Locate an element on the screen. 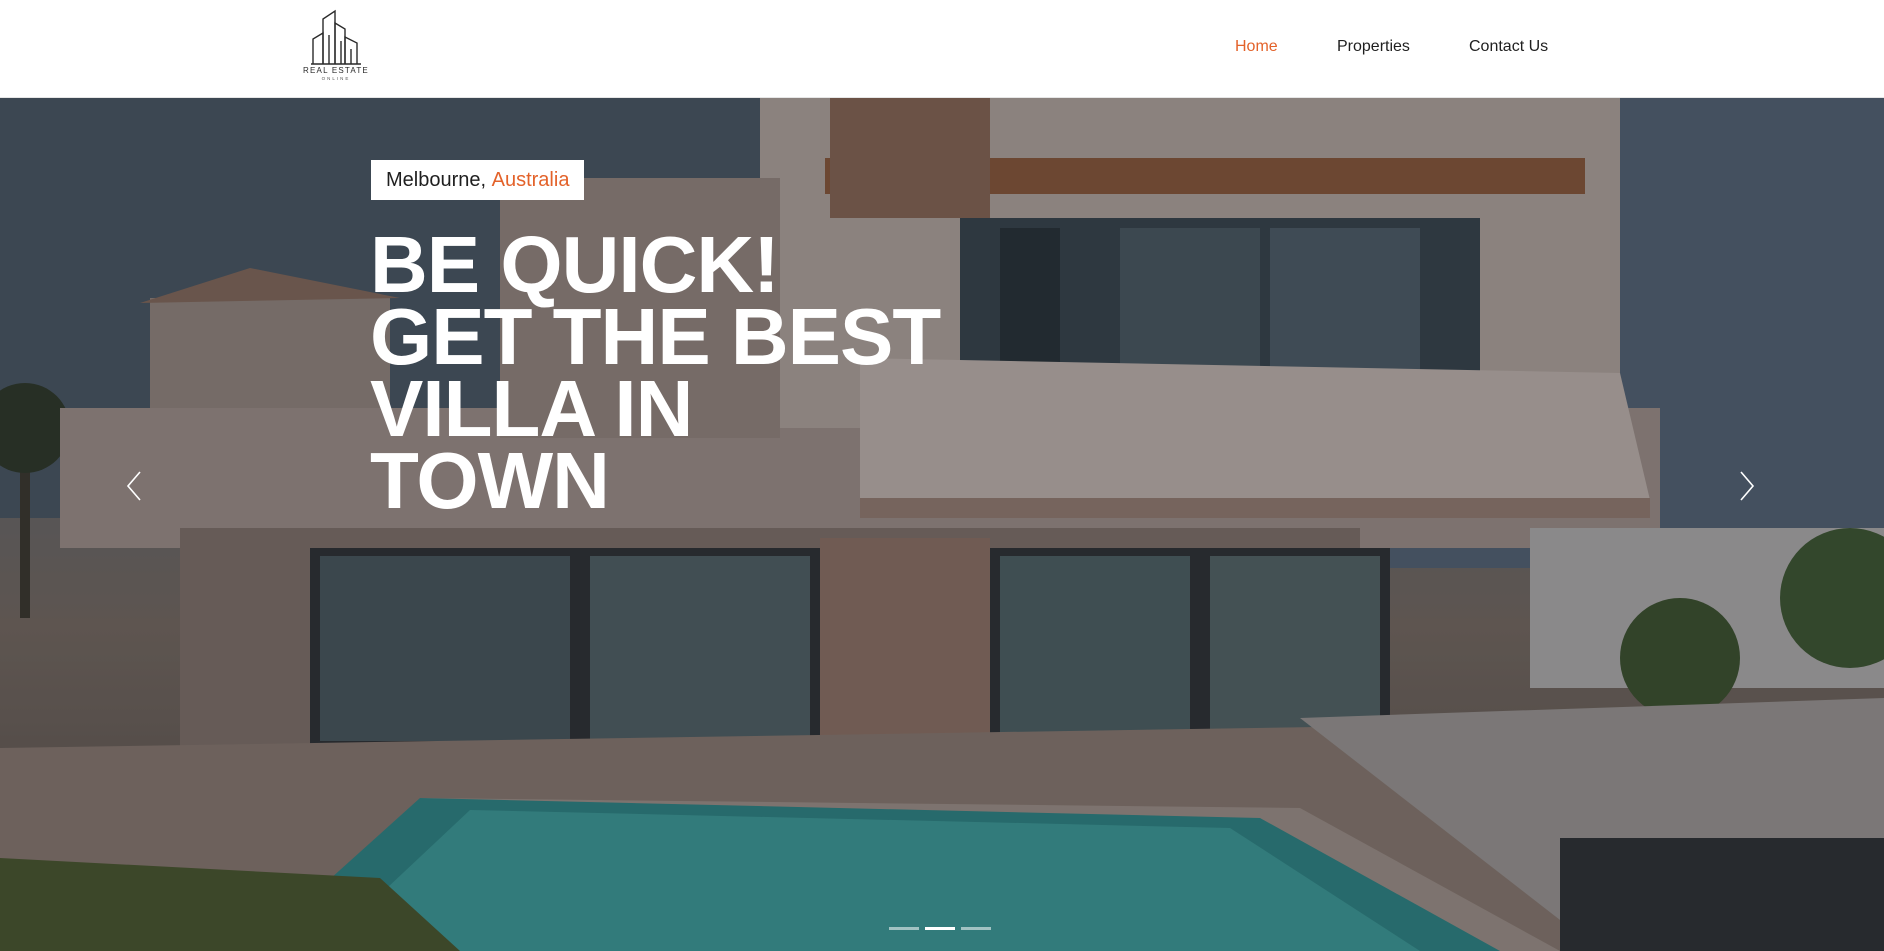 This screenshot has height=951, width=1884. headline-line: BE QUICK! is located at coordinates (575, 264).